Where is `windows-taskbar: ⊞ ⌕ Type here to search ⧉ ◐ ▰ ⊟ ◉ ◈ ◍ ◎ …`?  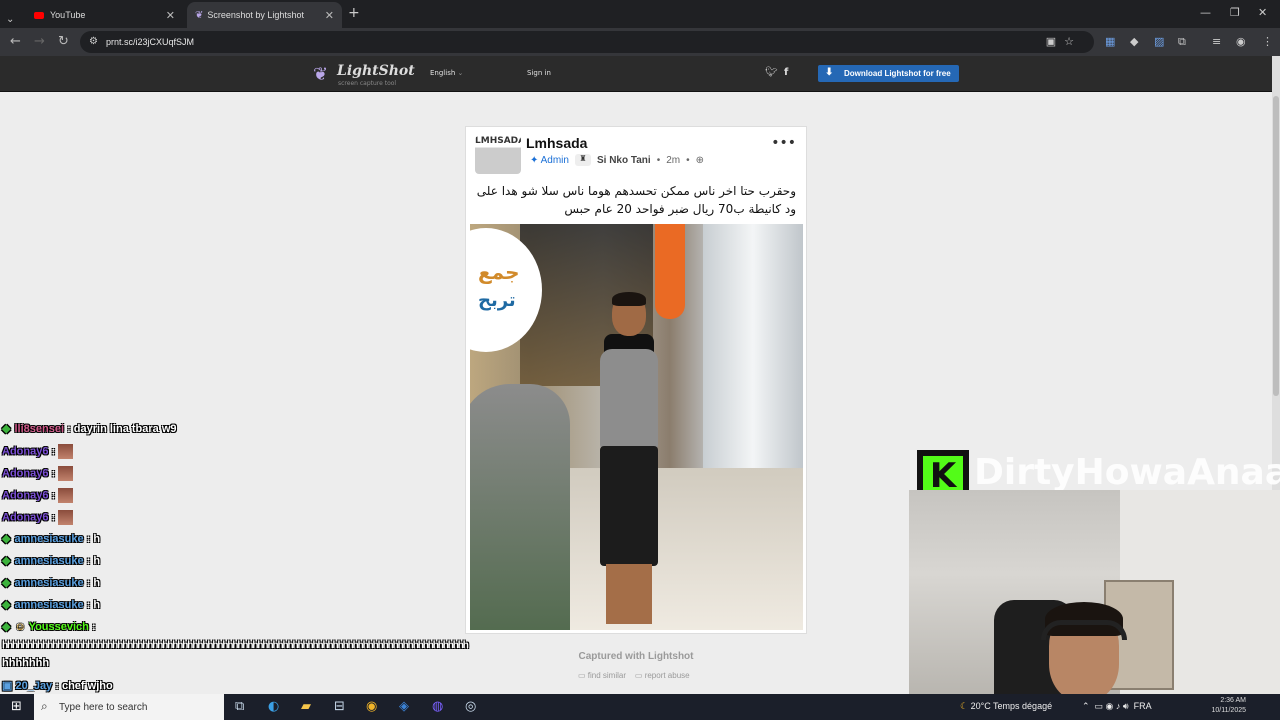 windows-taskbar: ⊞ ⌕ Type here to search ⧉ ◐ ▰ ⊟ ◉ ◈ ◍ ◎ … is located at coordinates (640, 707).